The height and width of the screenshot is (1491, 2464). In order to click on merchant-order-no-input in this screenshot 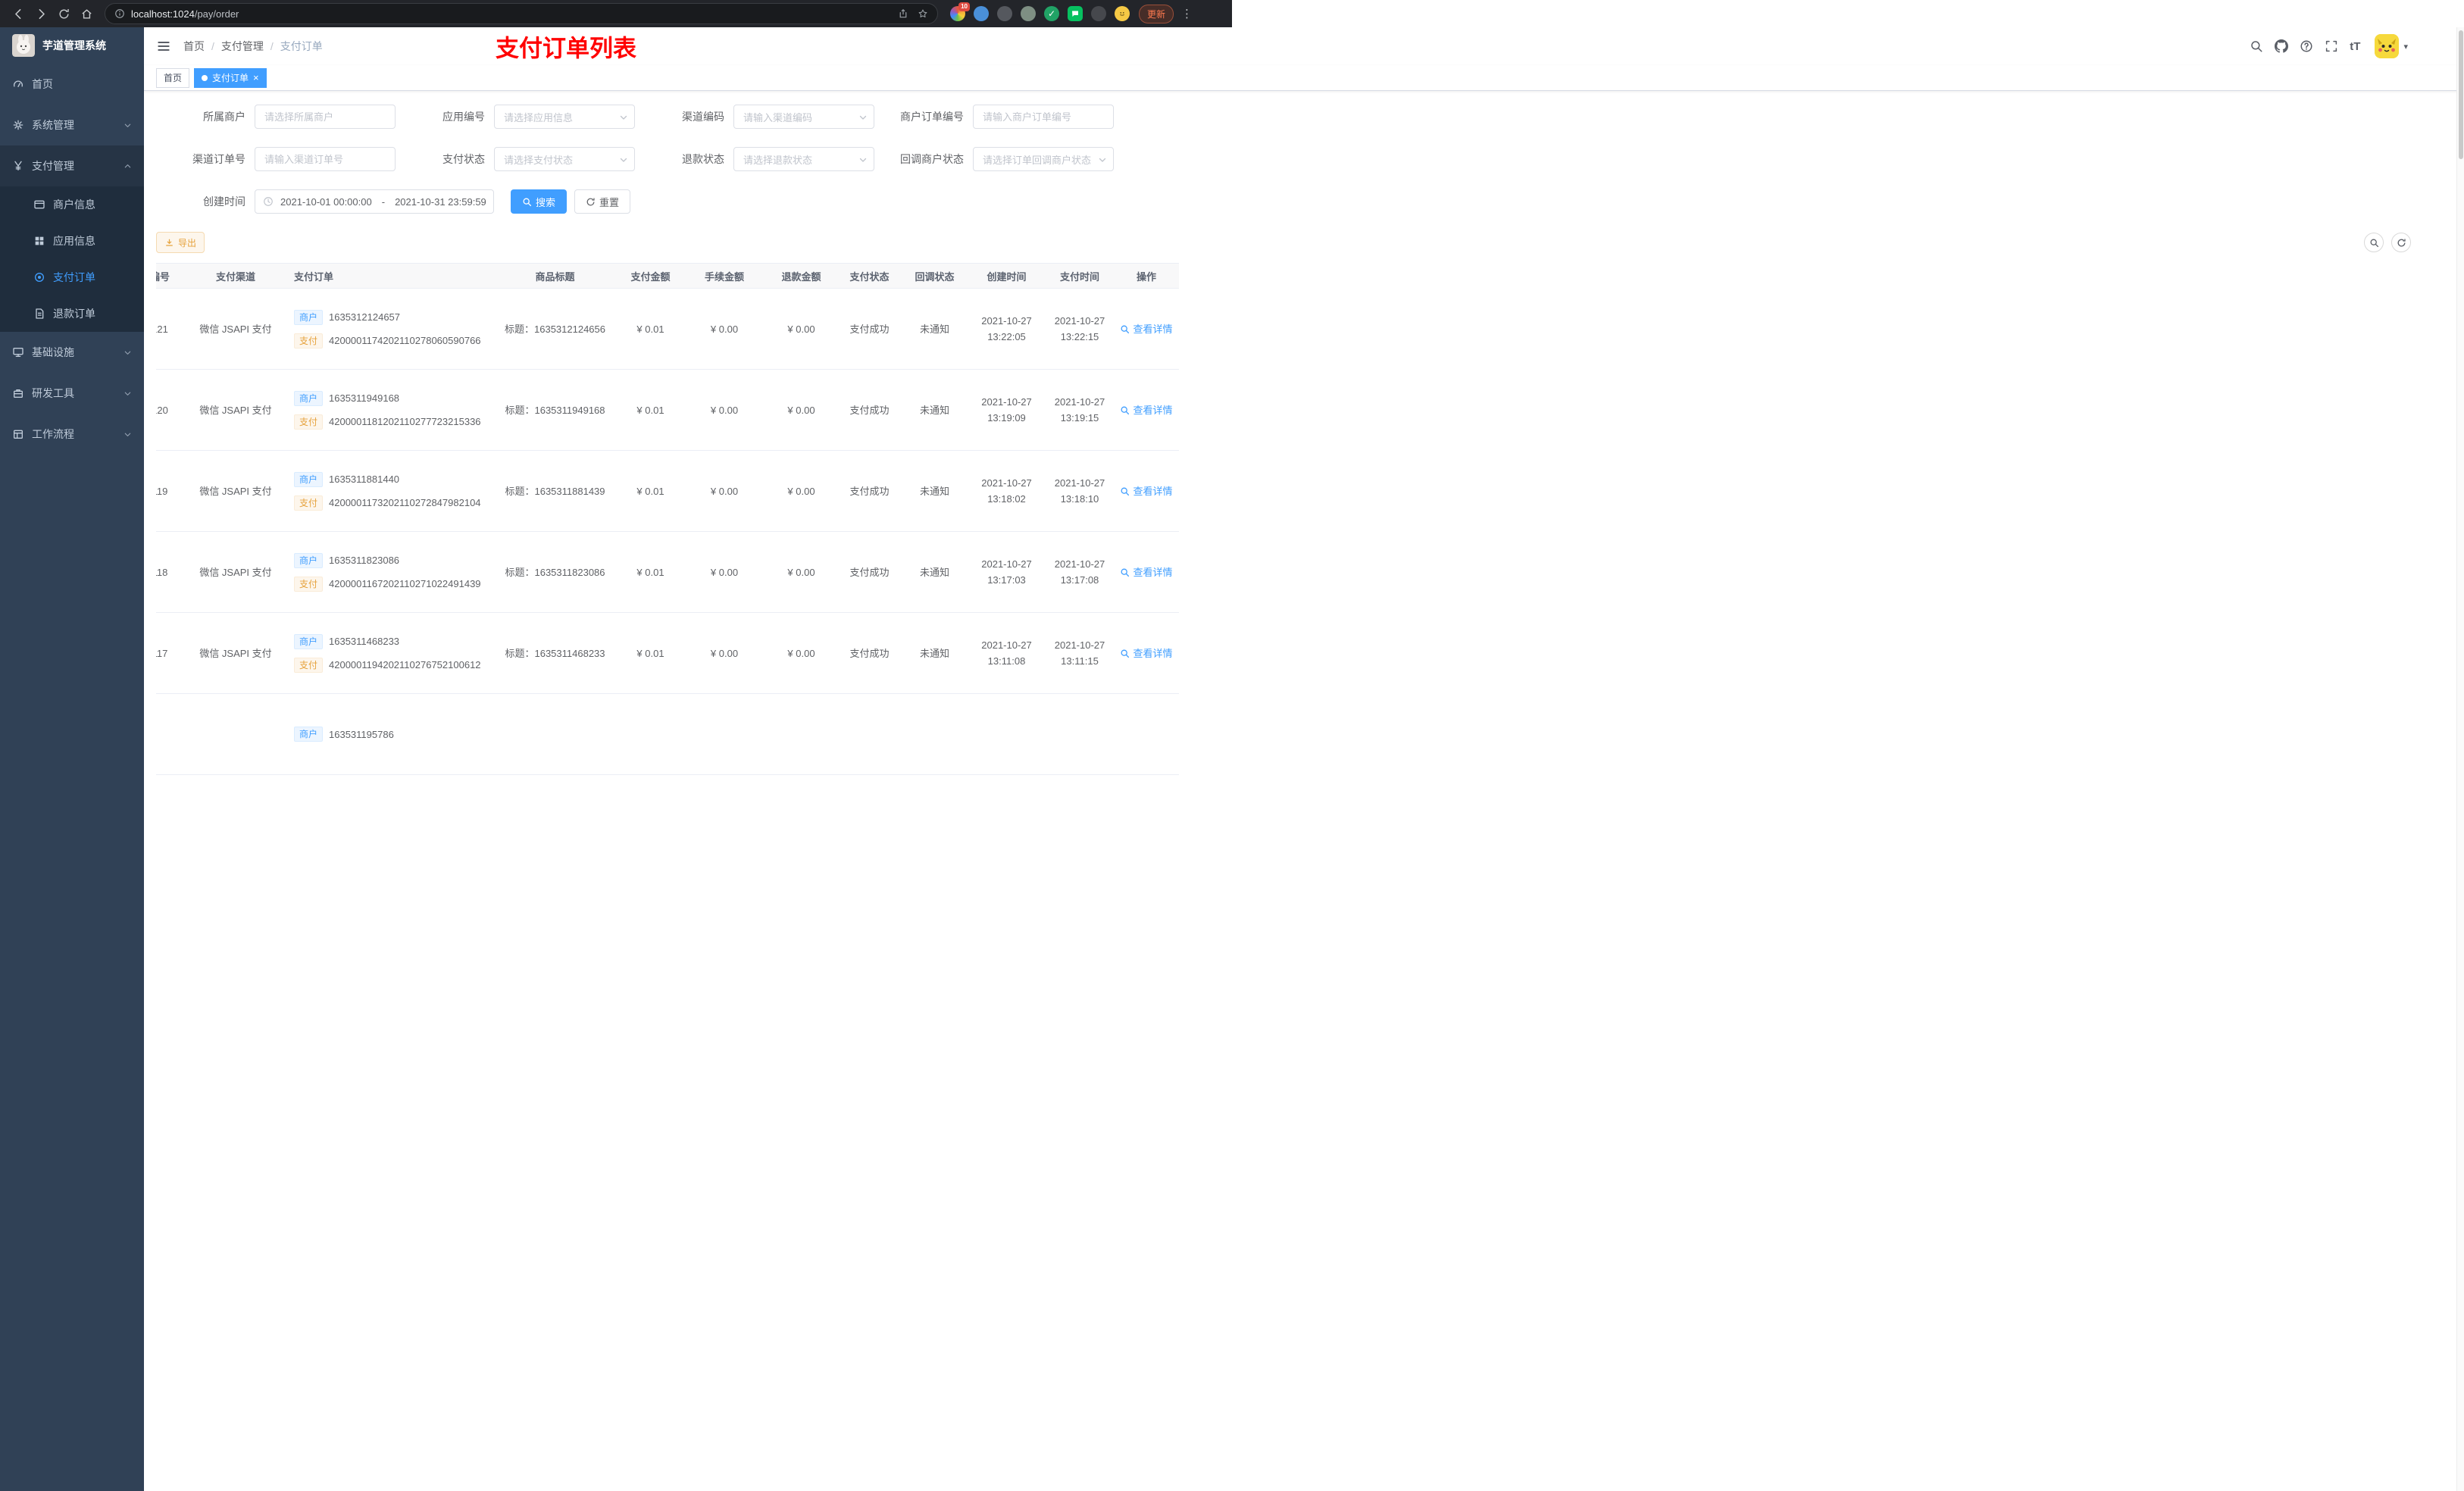, I will do `click(1043, 117)`.